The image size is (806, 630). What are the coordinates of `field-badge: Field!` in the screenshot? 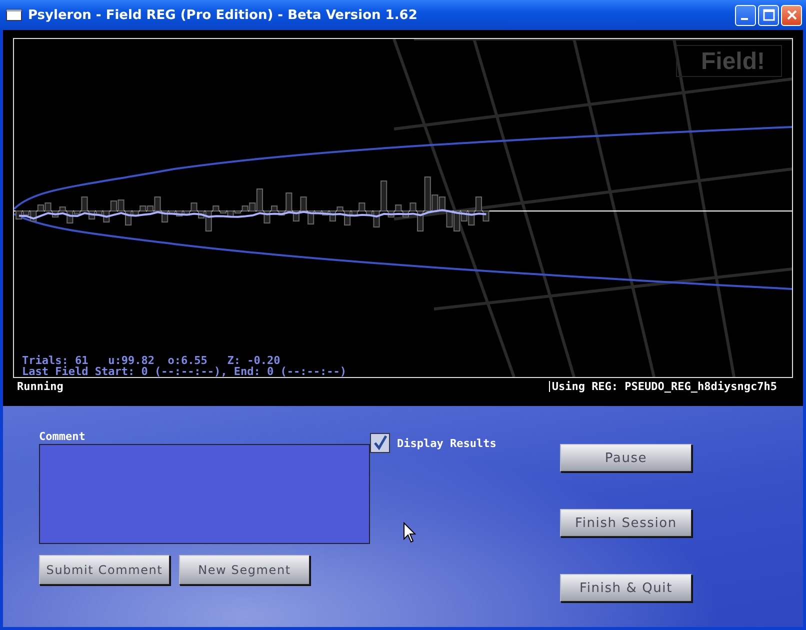 It's located at (729, 61).